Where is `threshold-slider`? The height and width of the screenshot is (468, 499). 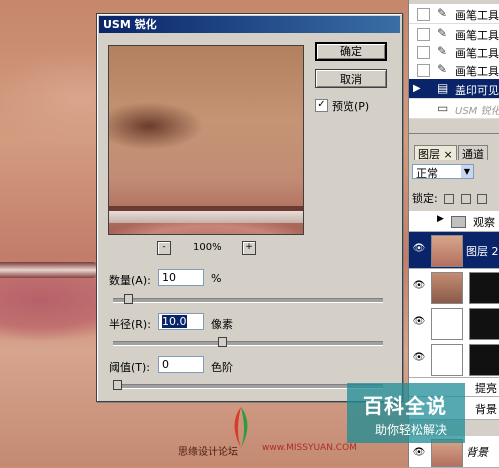 threshold-slider is located at coordinates (248, 386).